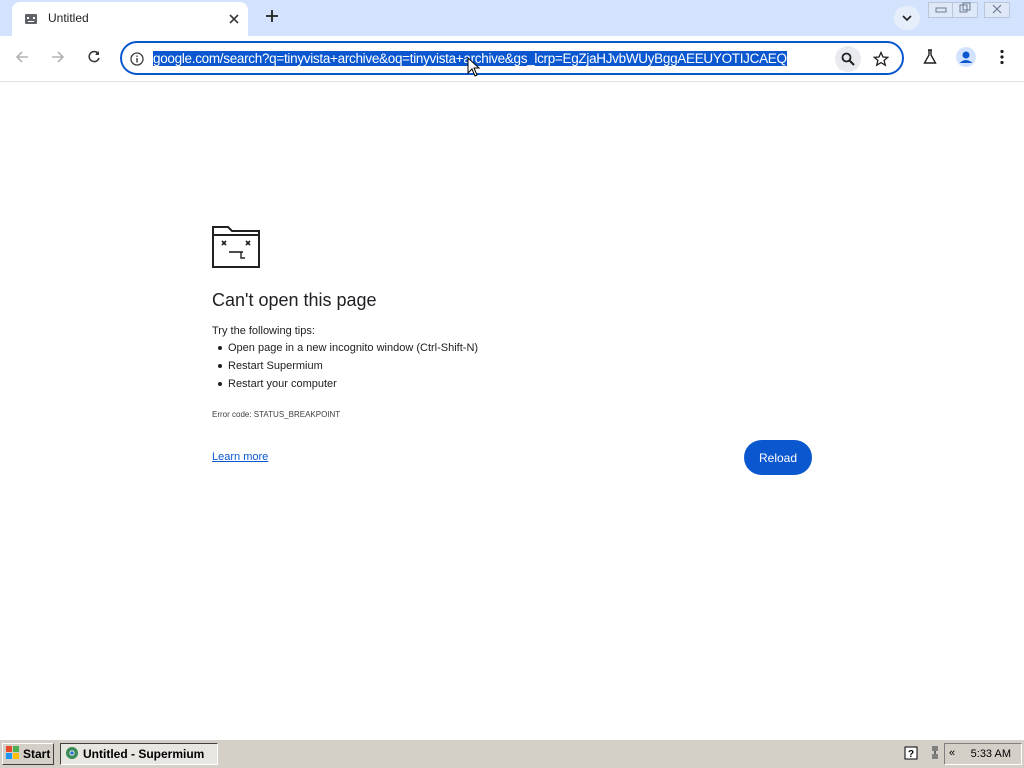 This screenshot has width=1024, height=768. What do you see at coordinates (881, 59) in the screenshot?
I see `star-icon` at bounding box center [881, 59].